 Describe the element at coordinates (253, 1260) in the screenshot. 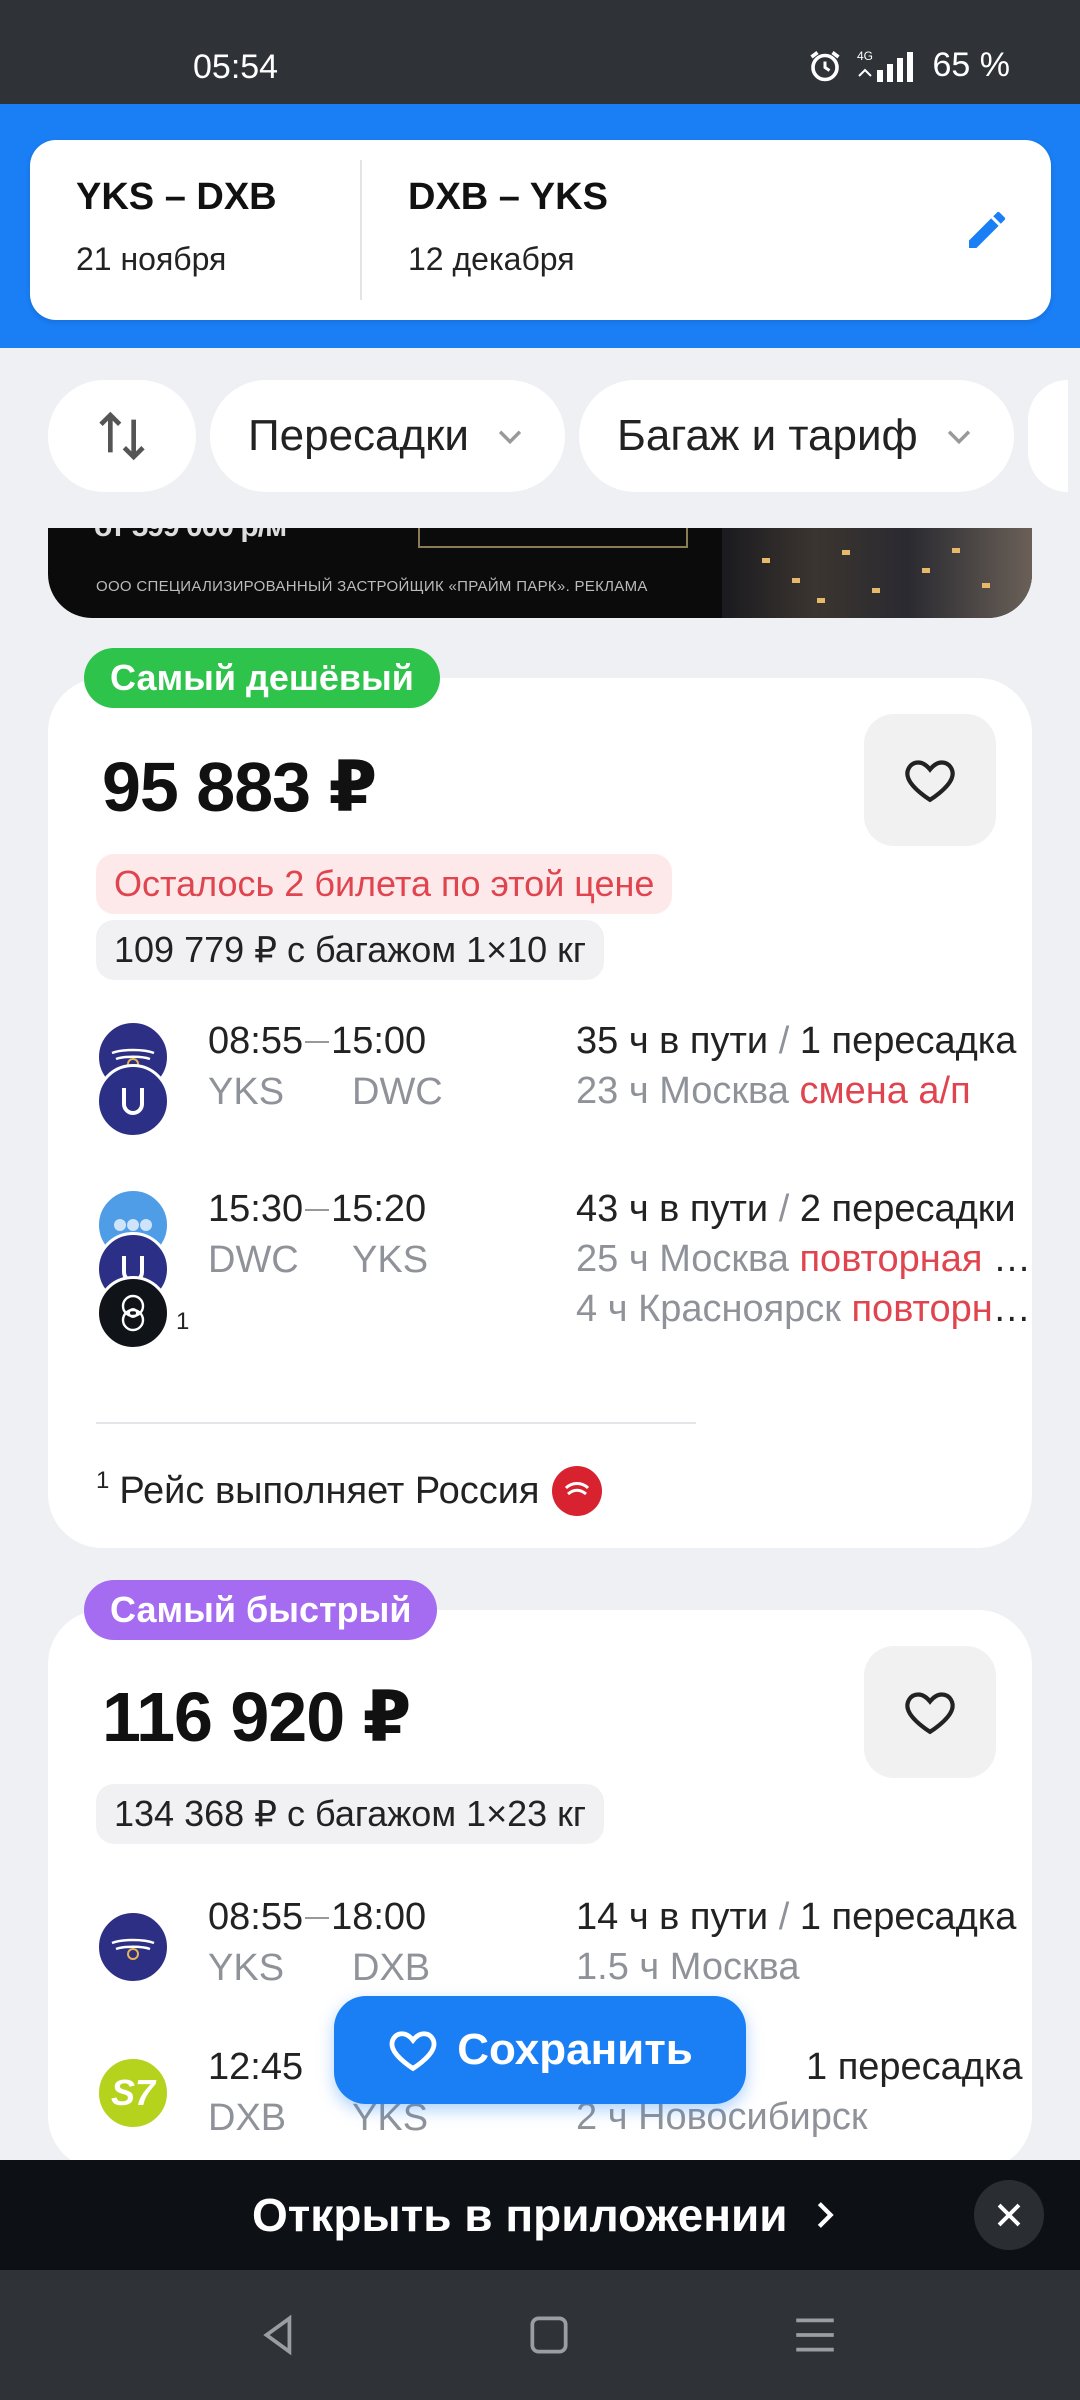

I see `from-airport: DWC` at that location.